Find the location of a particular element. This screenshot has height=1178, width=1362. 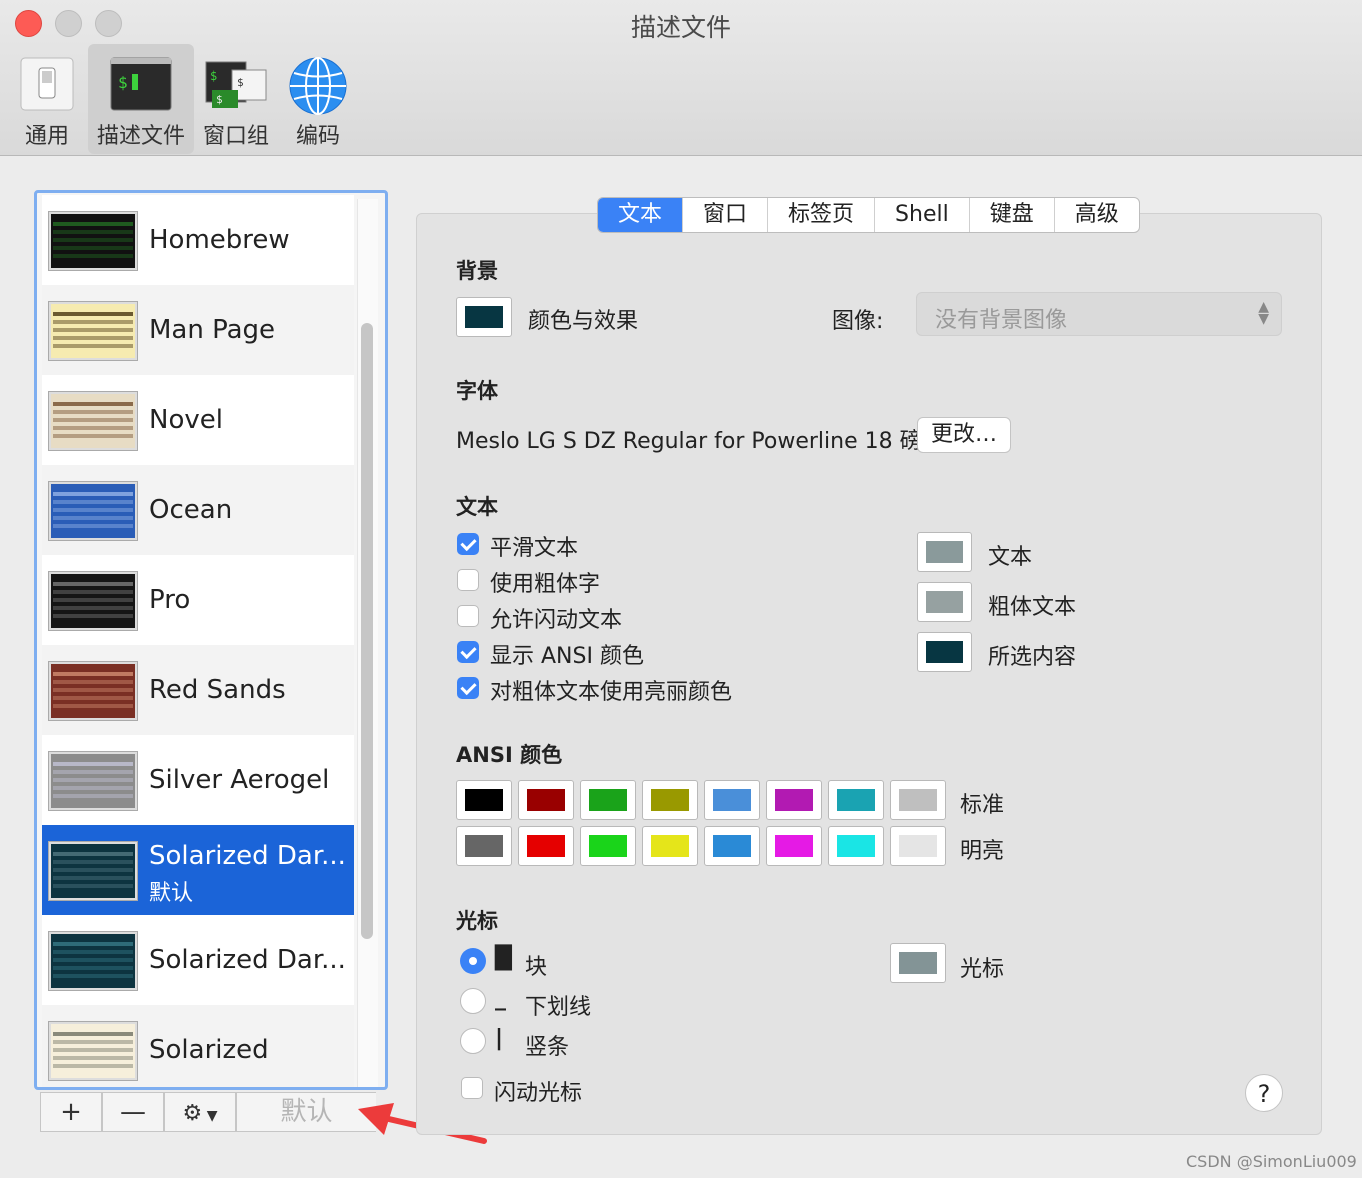

profile-item: Homebrew is located at coordinates (198, 240).